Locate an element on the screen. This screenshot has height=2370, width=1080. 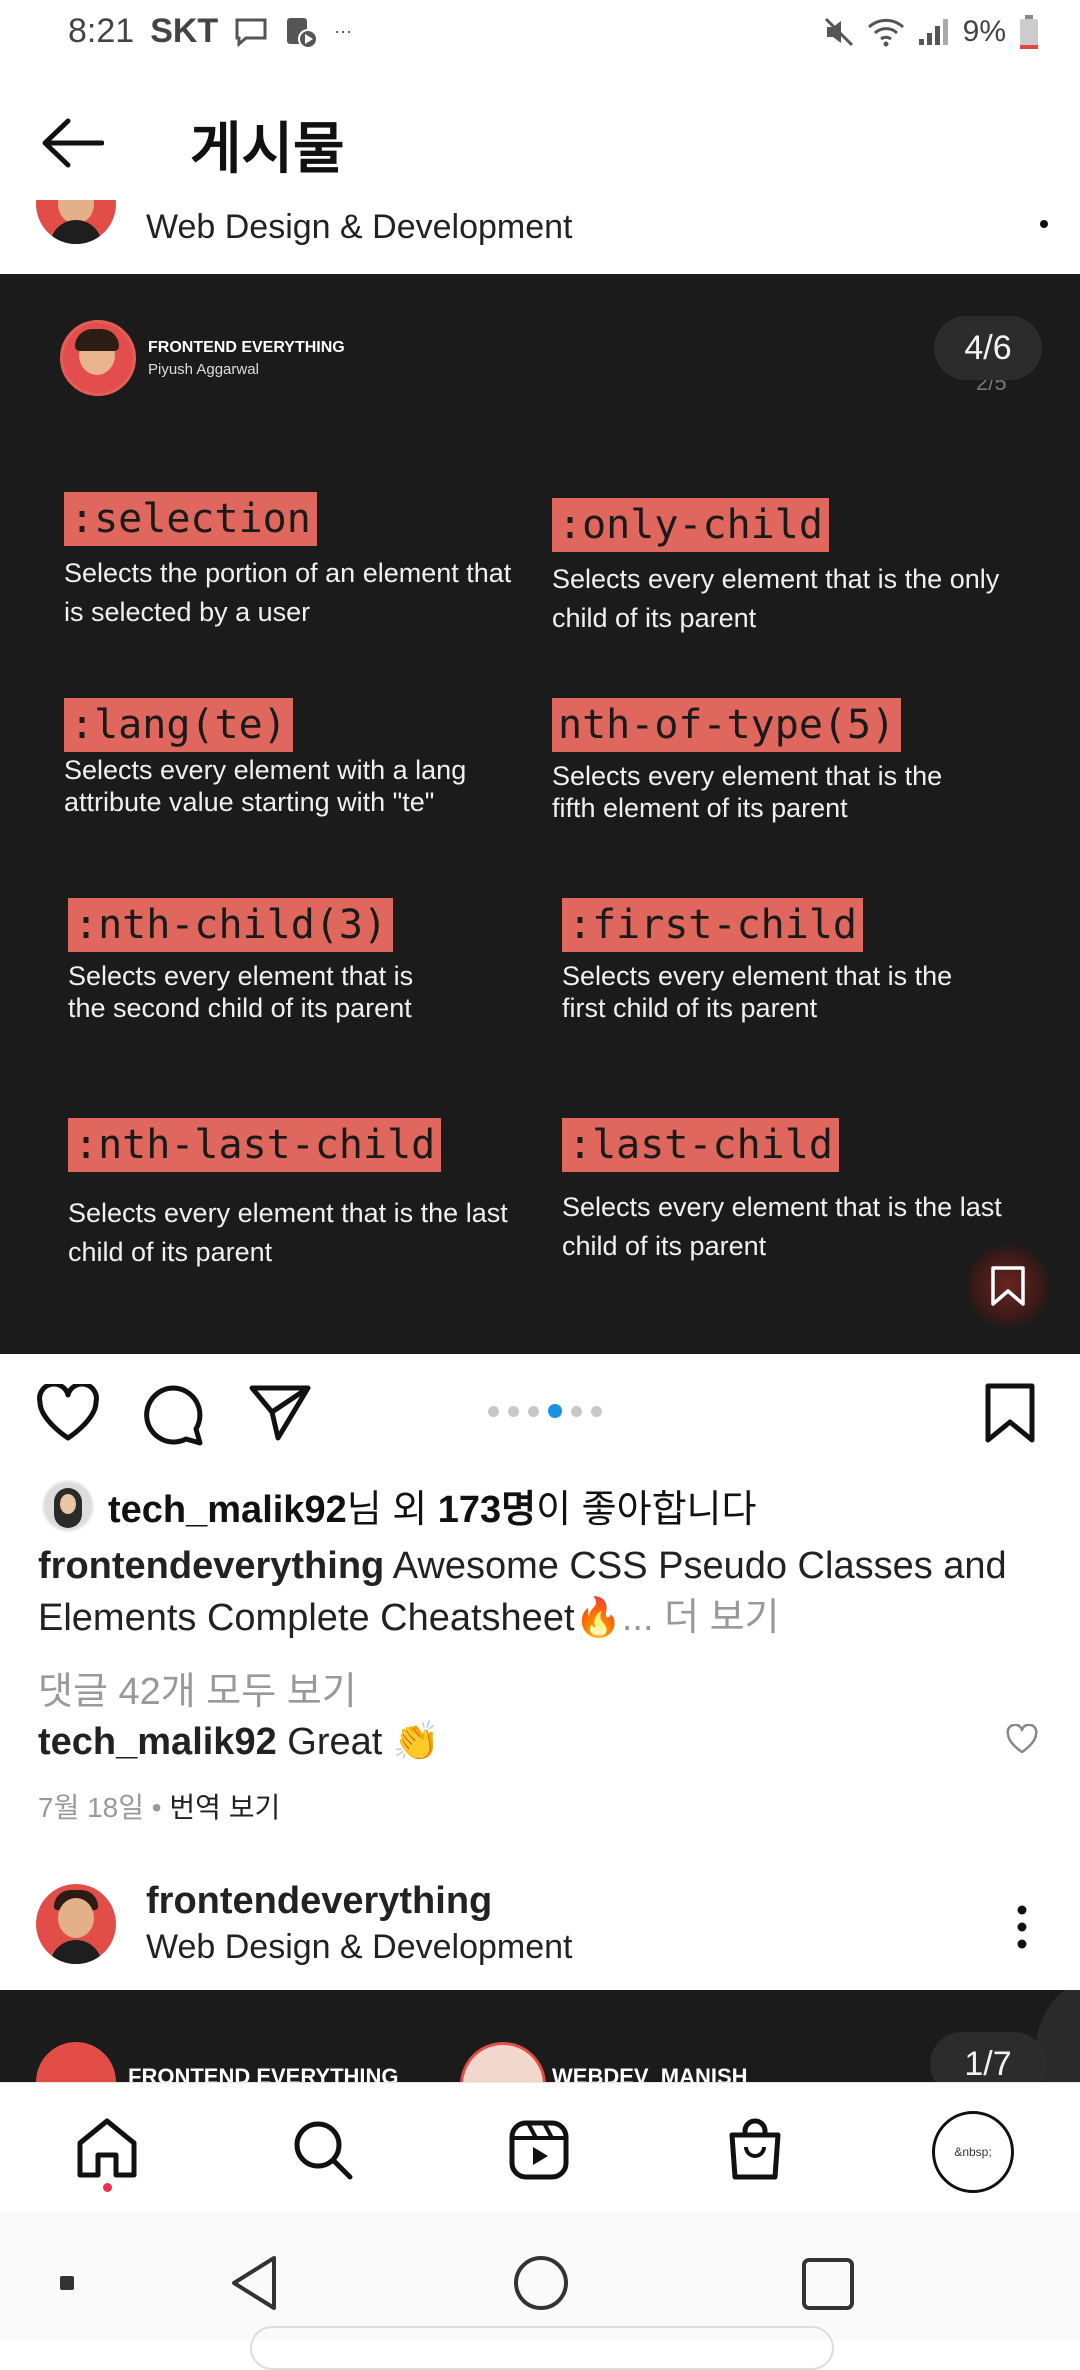
item-code: :nth-last-child is located at coordinates (255, 1145).